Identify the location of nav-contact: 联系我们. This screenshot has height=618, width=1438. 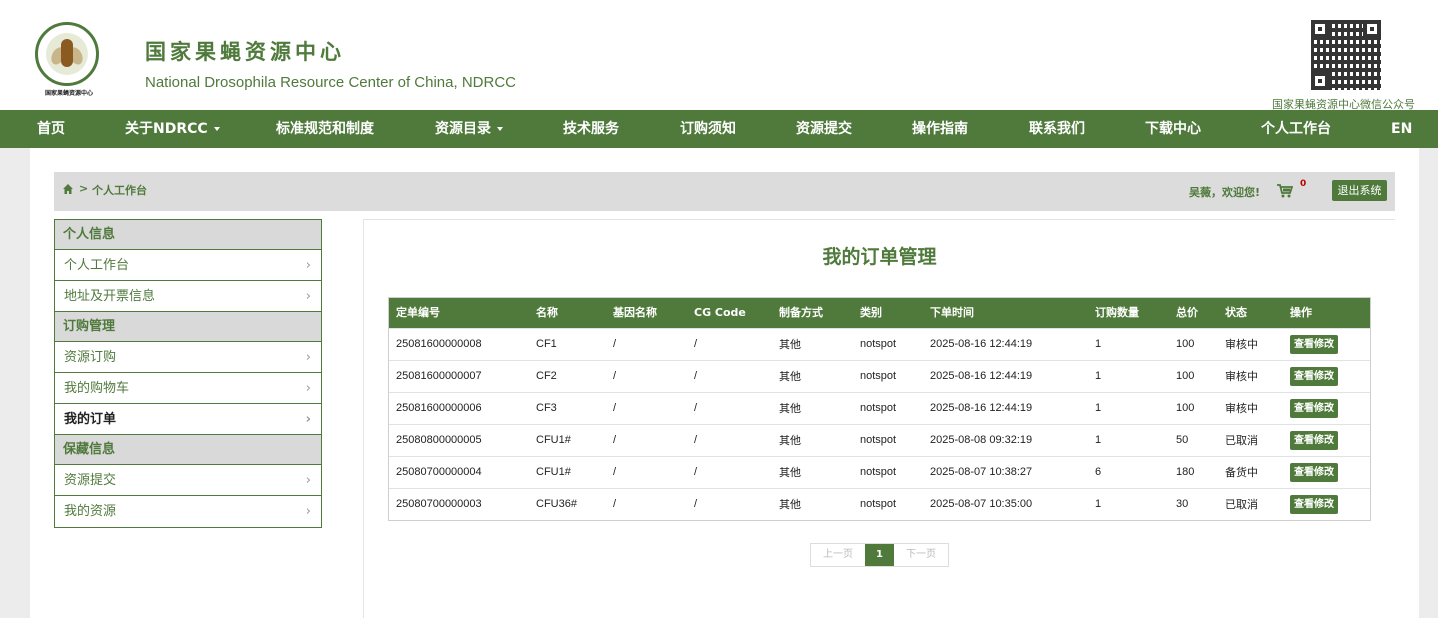
(1057, 129).